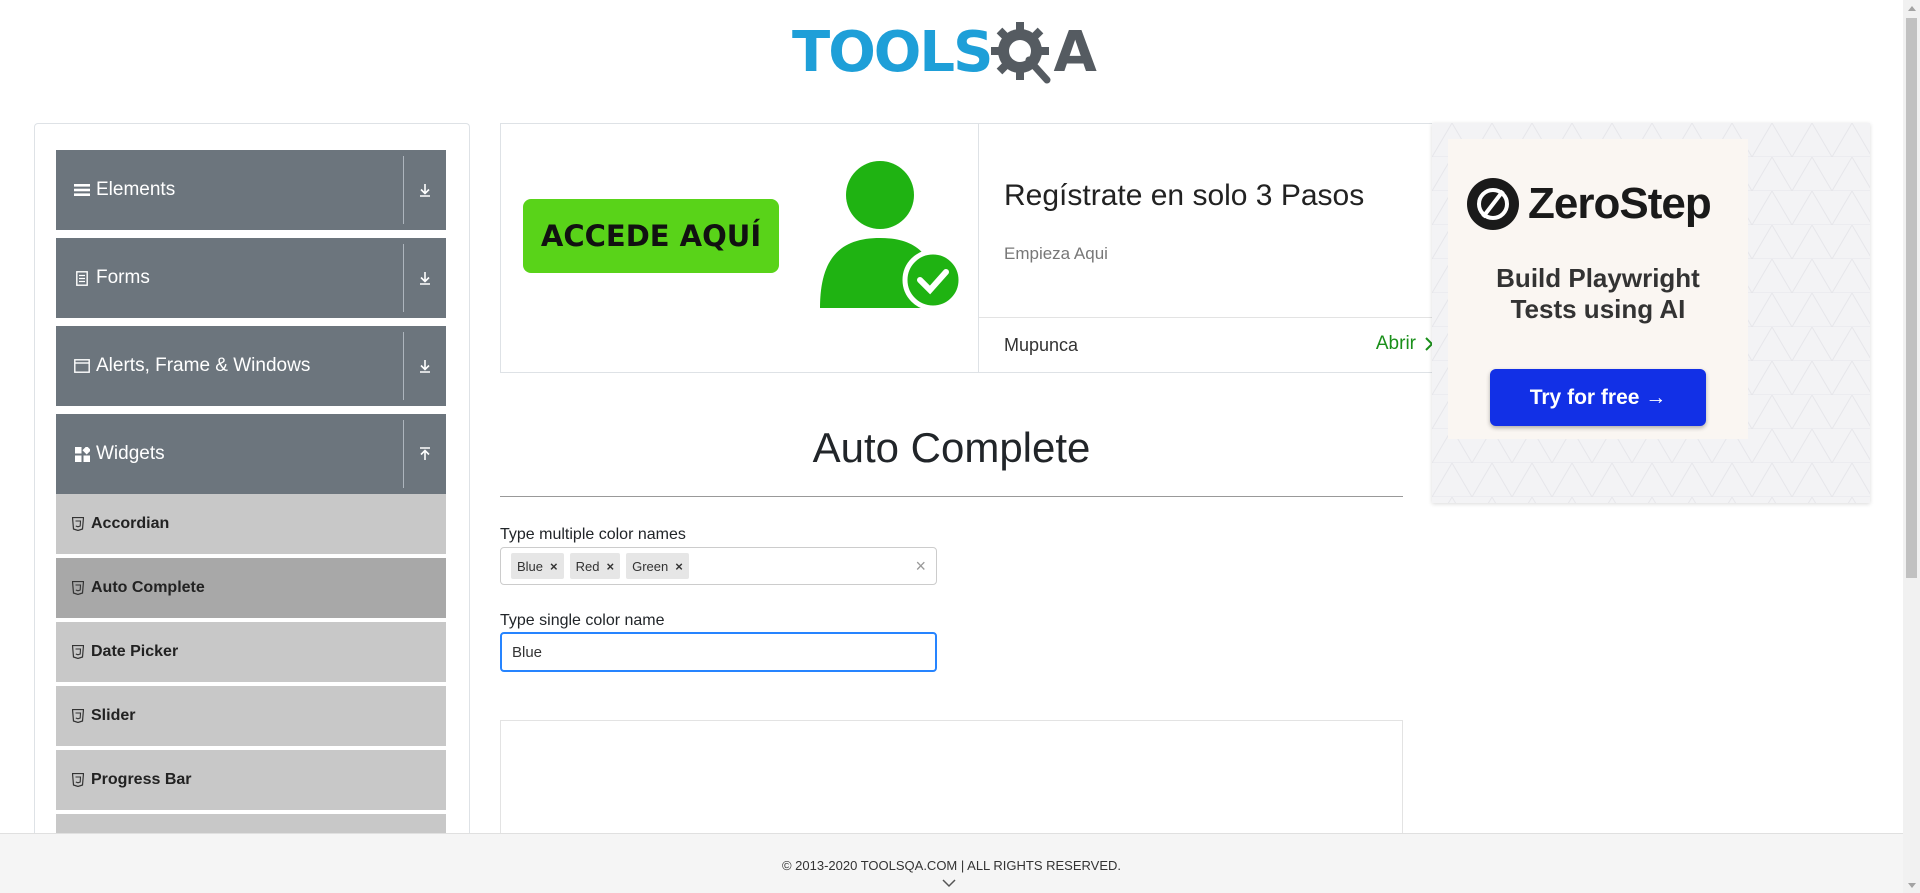 Image resolution: width=1920 pixels, height=893 pixels. What do you see at coordinates (651, 236) in the screenshot?
I see `ad-cta-button: ACCEDE AQUÍ` at bounding box center [651, 236].